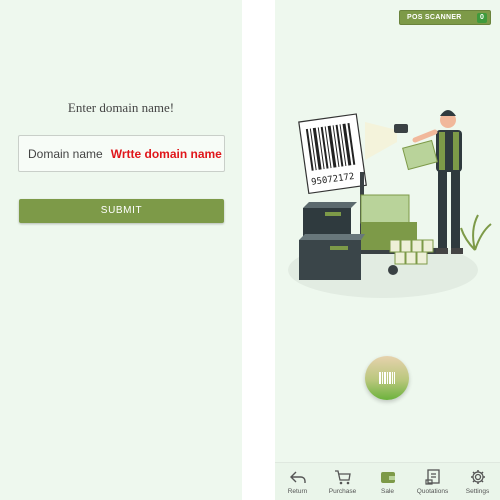 The image size is (500, 500). Describe the element at coordinates (297, 491) in the screenshot. I see `nav-label-return: Return` at that location.